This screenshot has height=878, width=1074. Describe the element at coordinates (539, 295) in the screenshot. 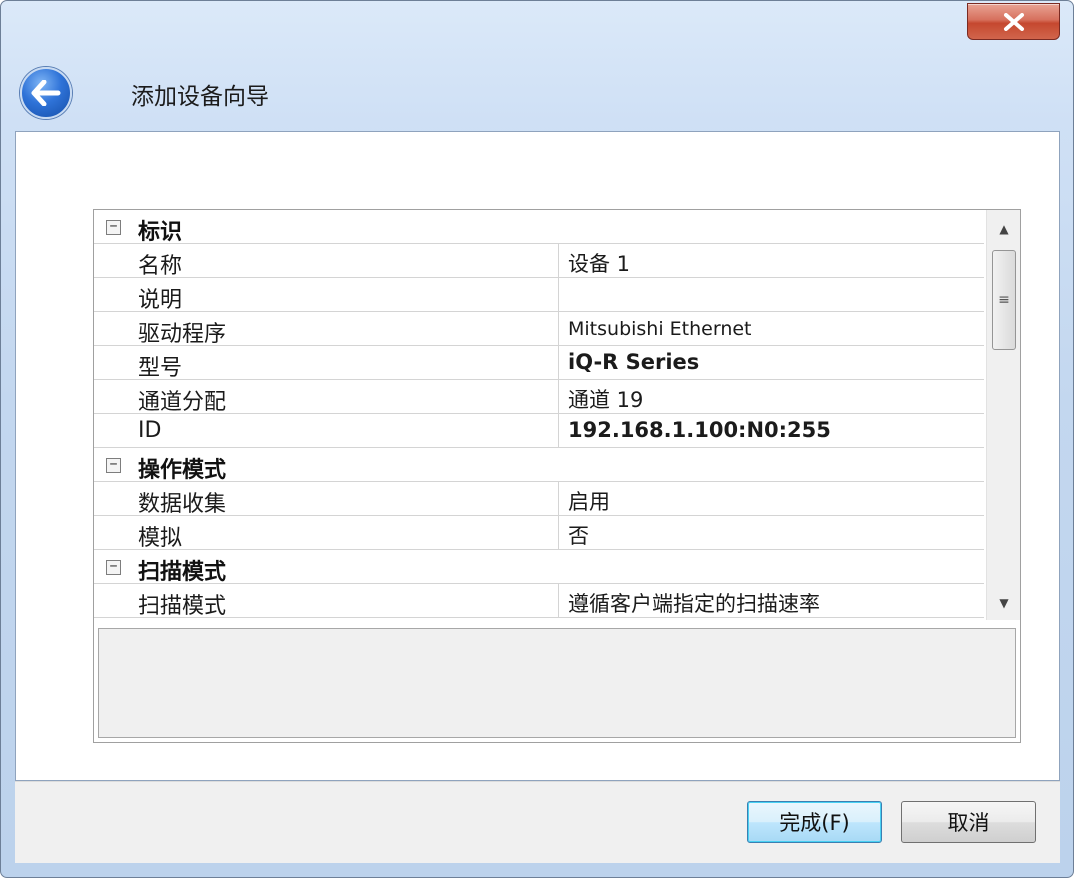

I see `property-row: 说明` at that location.